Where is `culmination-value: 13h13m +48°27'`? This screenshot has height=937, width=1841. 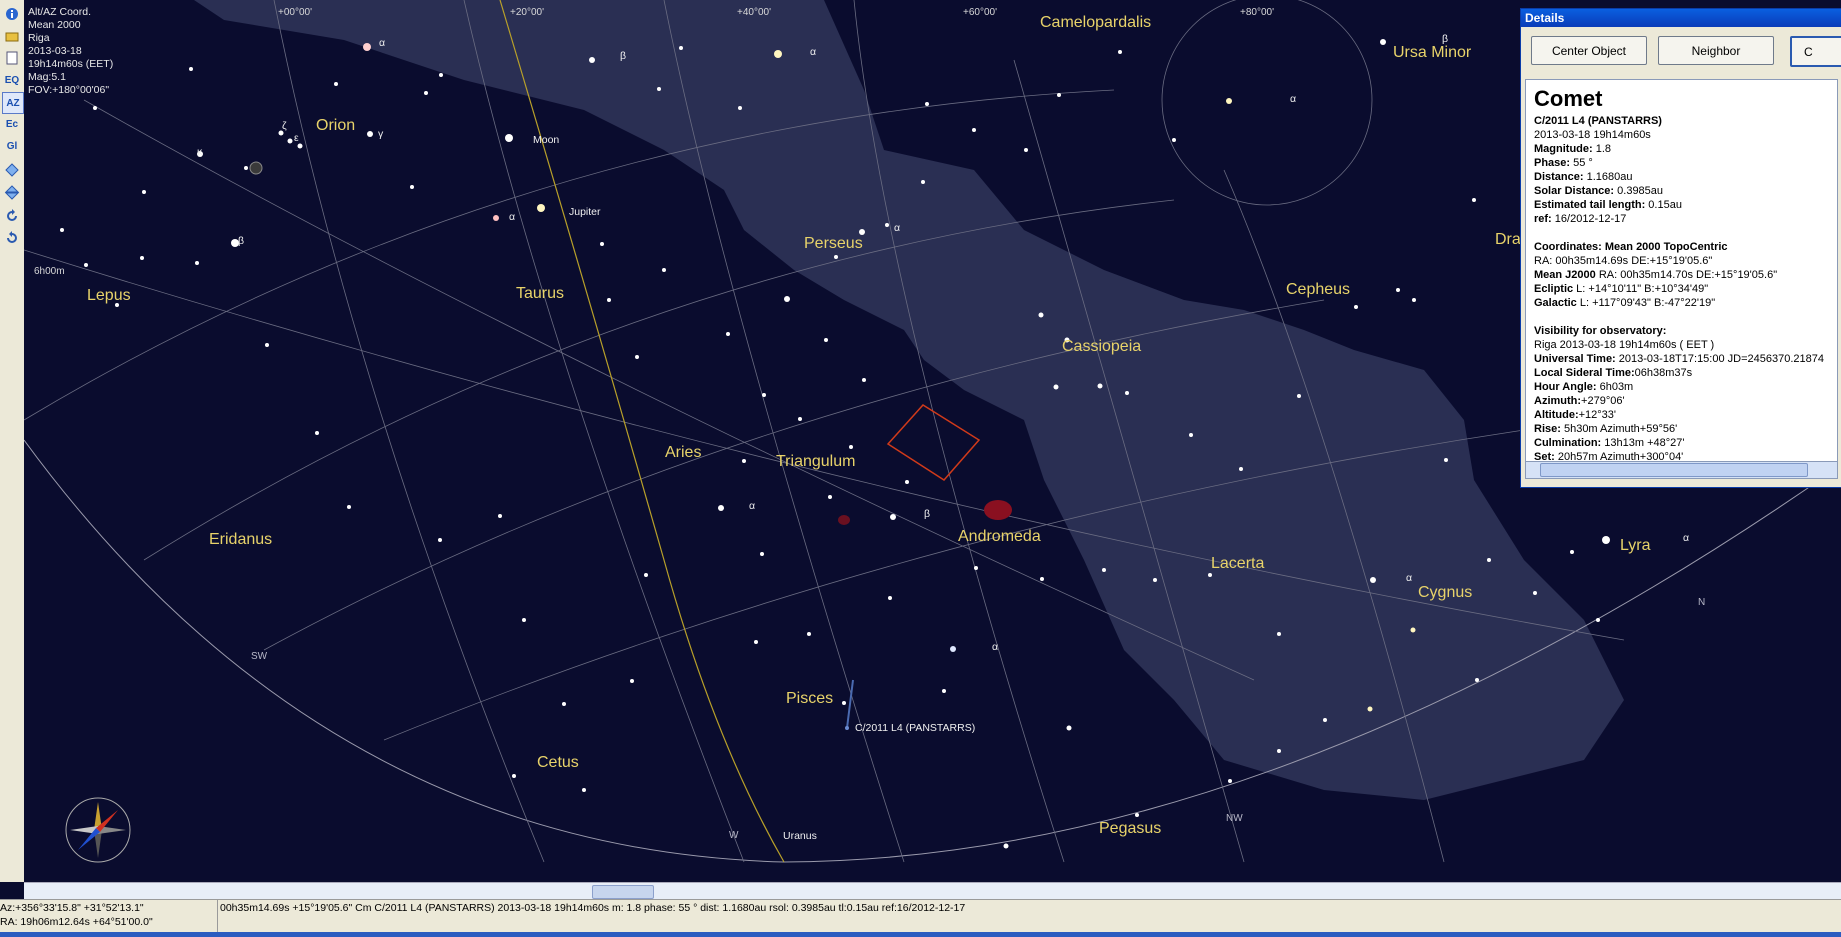
culmination-value: 13h13m +48°27' is located at coordinates (1643, 443).